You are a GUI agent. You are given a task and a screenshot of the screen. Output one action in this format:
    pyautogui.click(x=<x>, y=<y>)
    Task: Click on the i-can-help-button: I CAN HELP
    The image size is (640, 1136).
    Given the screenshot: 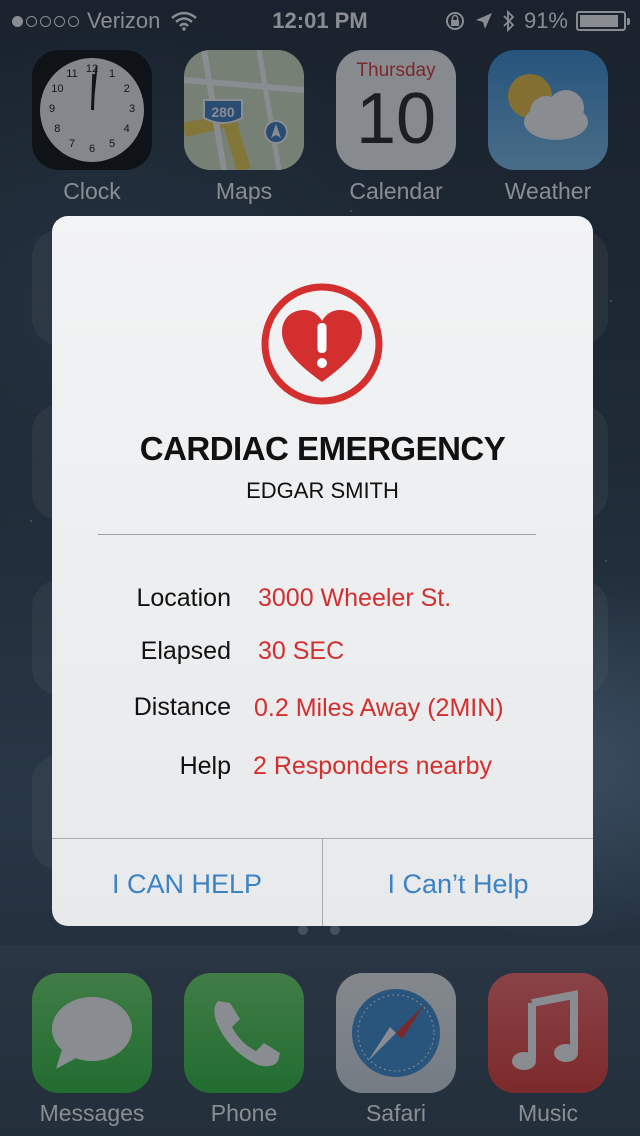 What is the action you would take?
    pyautogui.click(x=187, y=882)
    